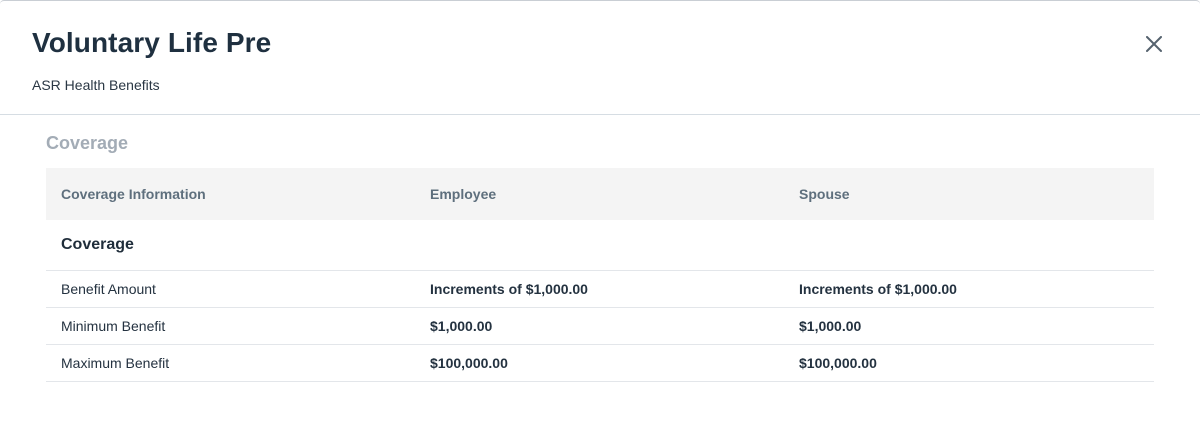 The height and width of the screenshot is (448, 1200). I want to click on close-button, so click(1154, 44).